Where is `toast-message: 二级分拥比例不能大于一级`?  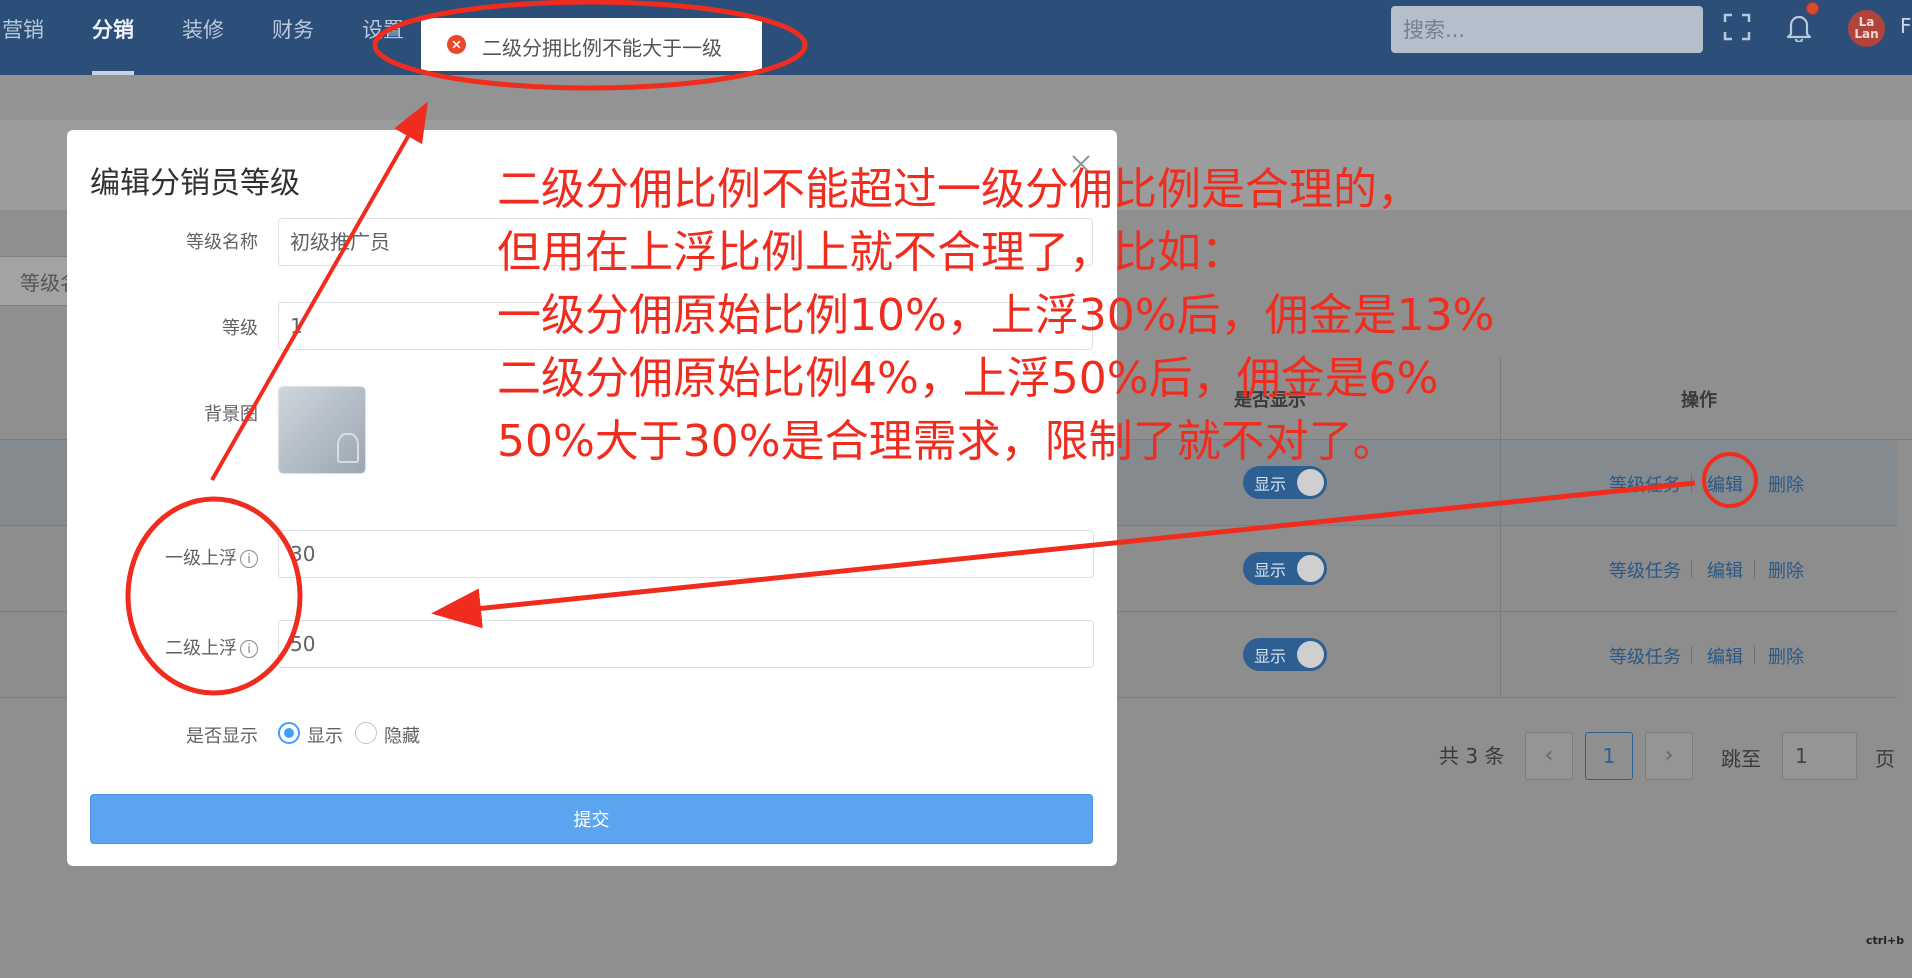
toast-message: 二级分拥比例不能大于一级 is located at coordinates (602, 48).